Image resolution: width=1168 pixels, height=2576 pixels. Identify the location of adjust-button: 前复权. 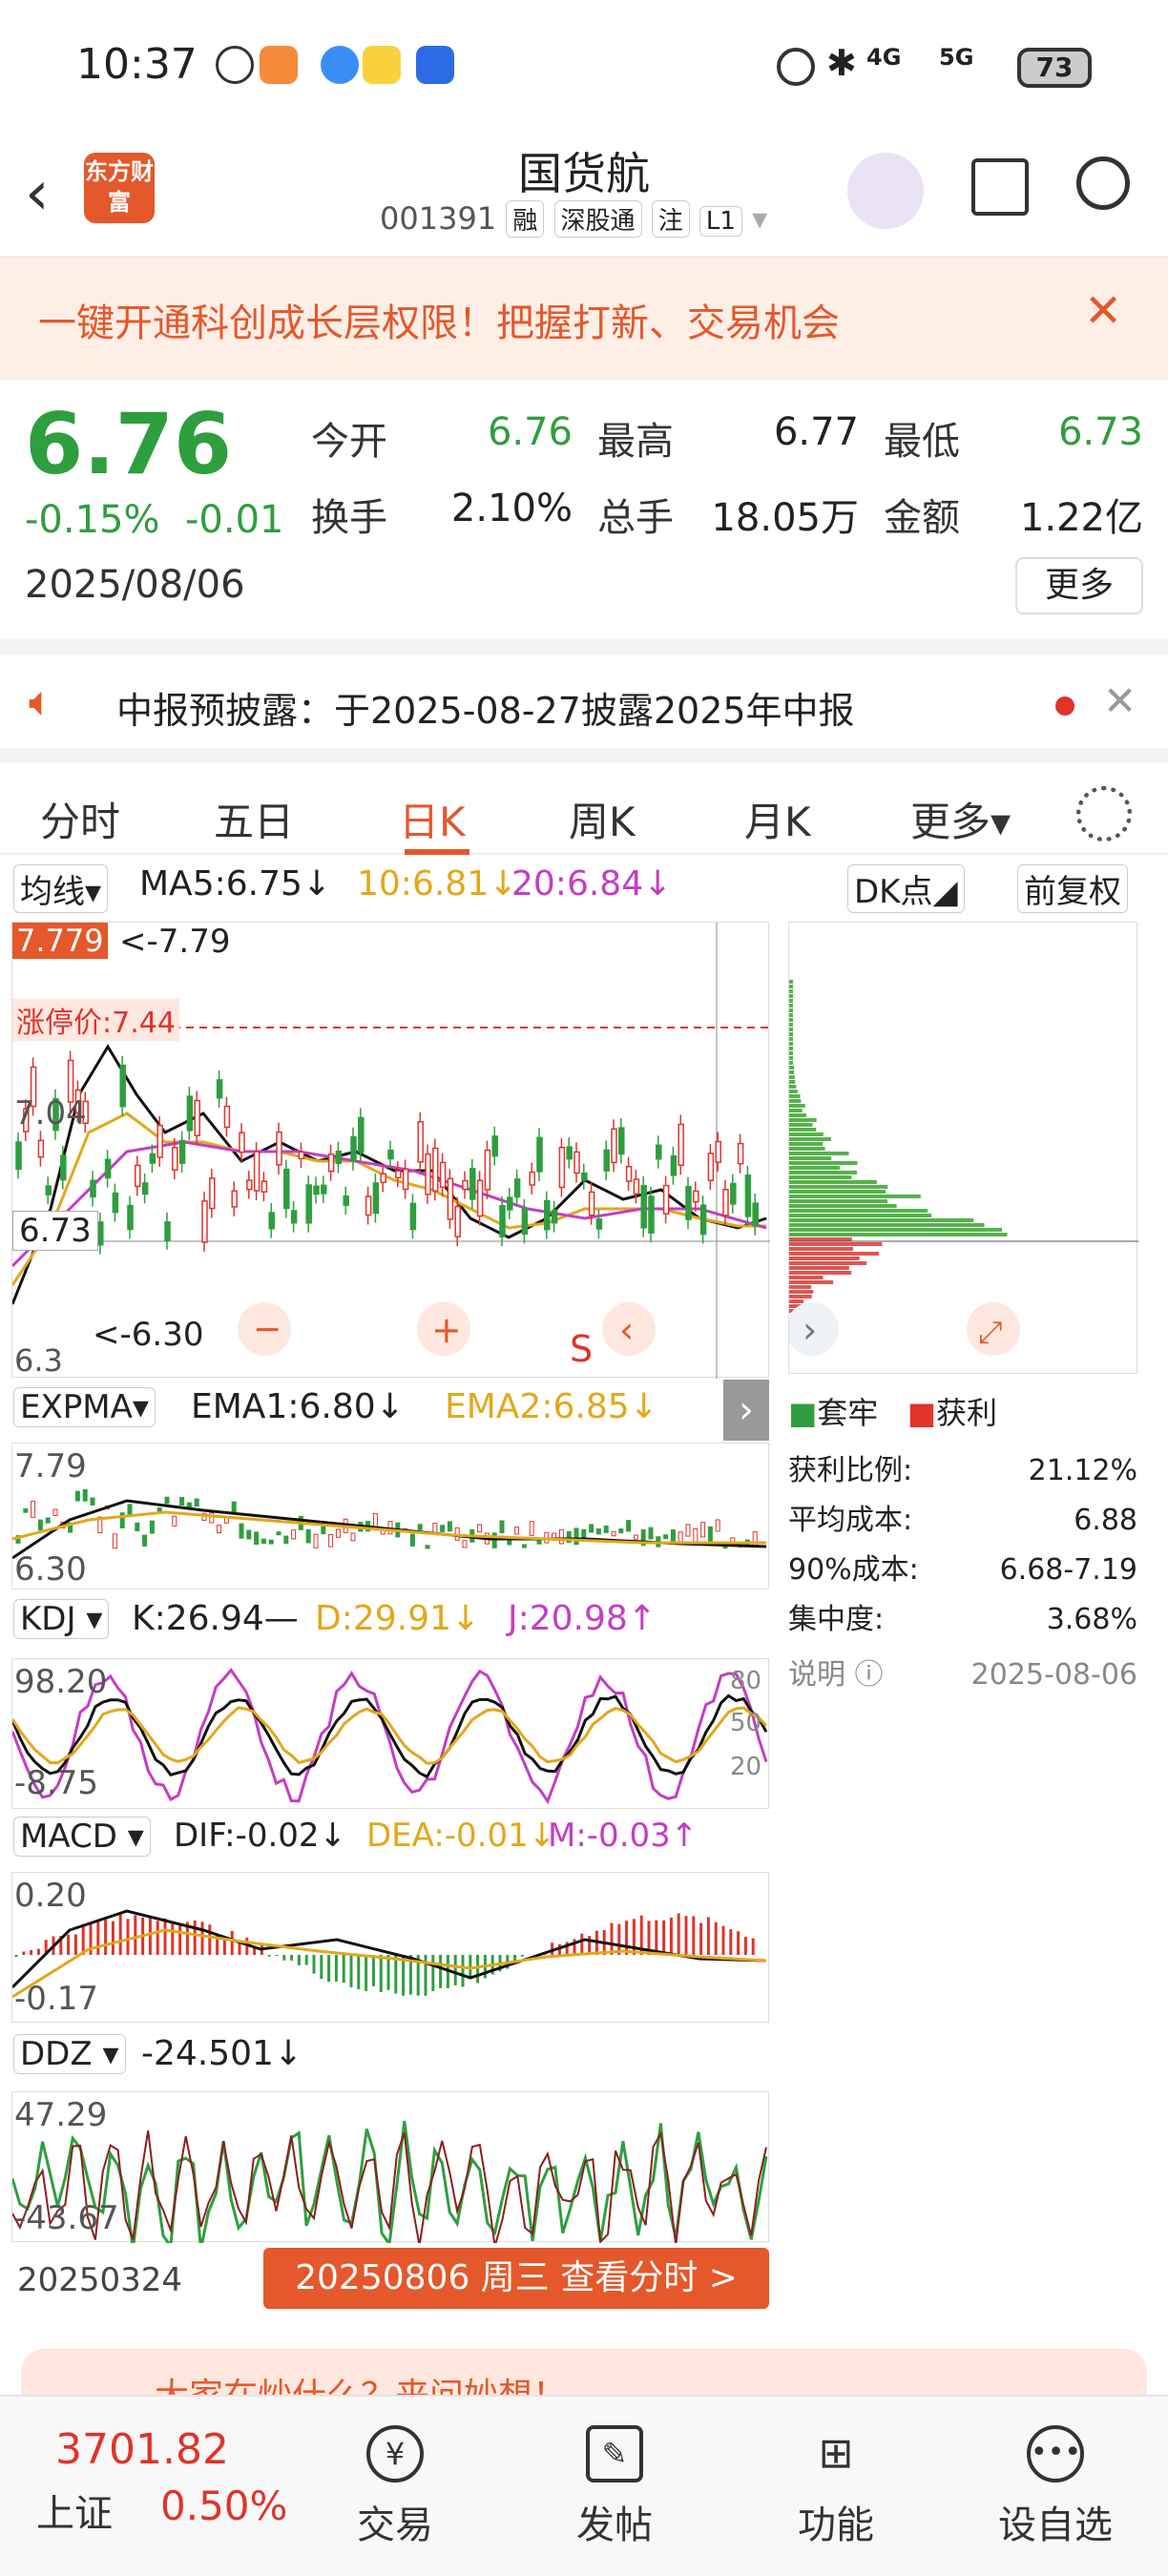
(1072, 888).